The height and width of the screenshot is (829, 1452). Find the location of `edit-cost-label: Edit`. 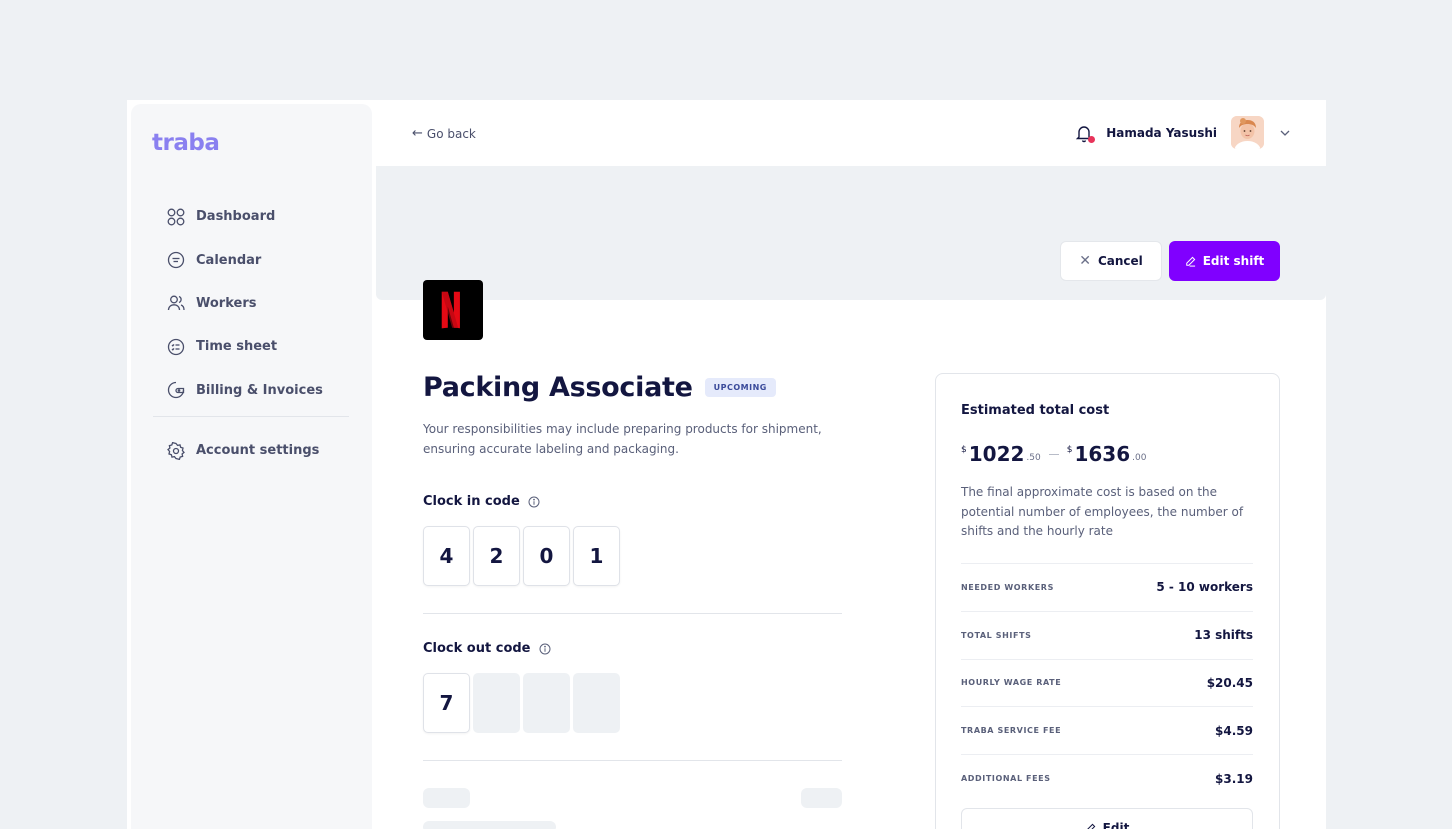

edit-cost-label: Edit is located at coordinates (1116, 825).